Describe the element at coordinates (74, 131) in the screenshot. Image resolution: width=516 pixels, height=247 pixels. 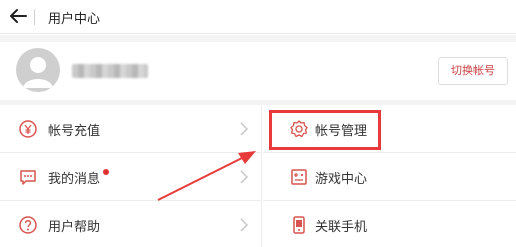
I see `menu-item-label: 帐号充值` at that location.